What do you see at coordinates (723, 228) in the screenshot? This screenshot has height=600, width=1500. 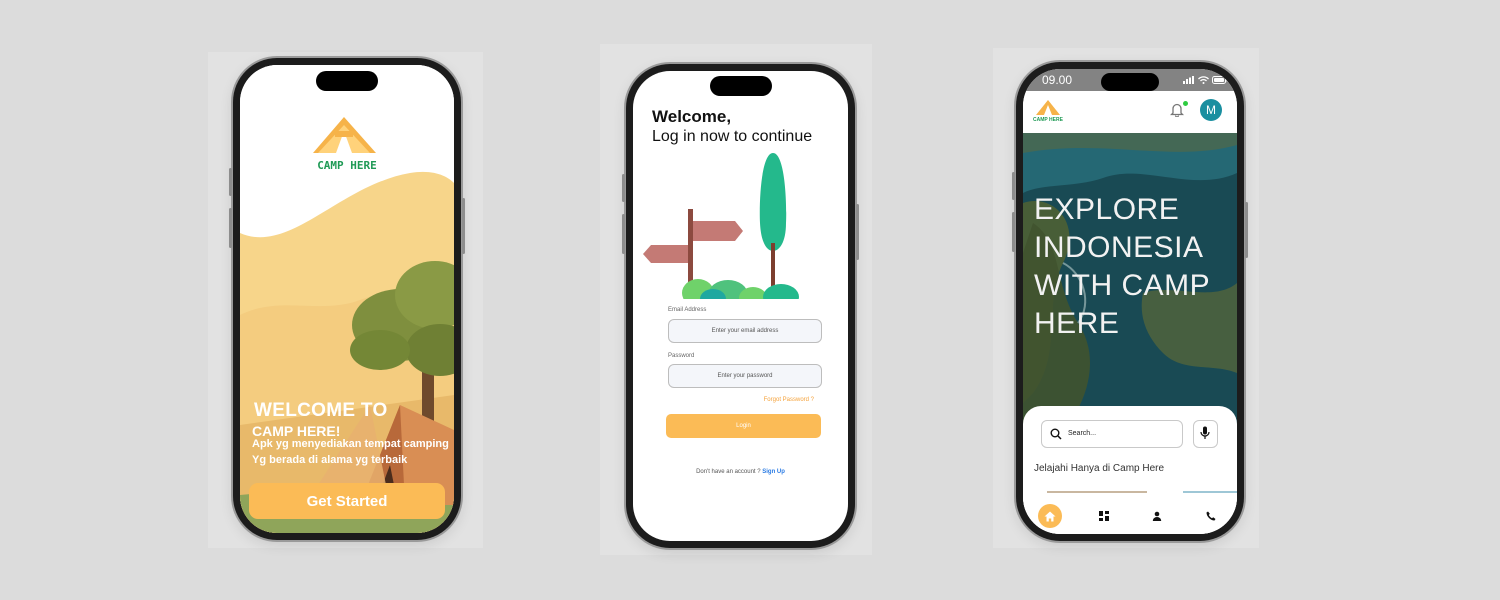 I see `signpost-illustration` at bounding box center [723, 228].